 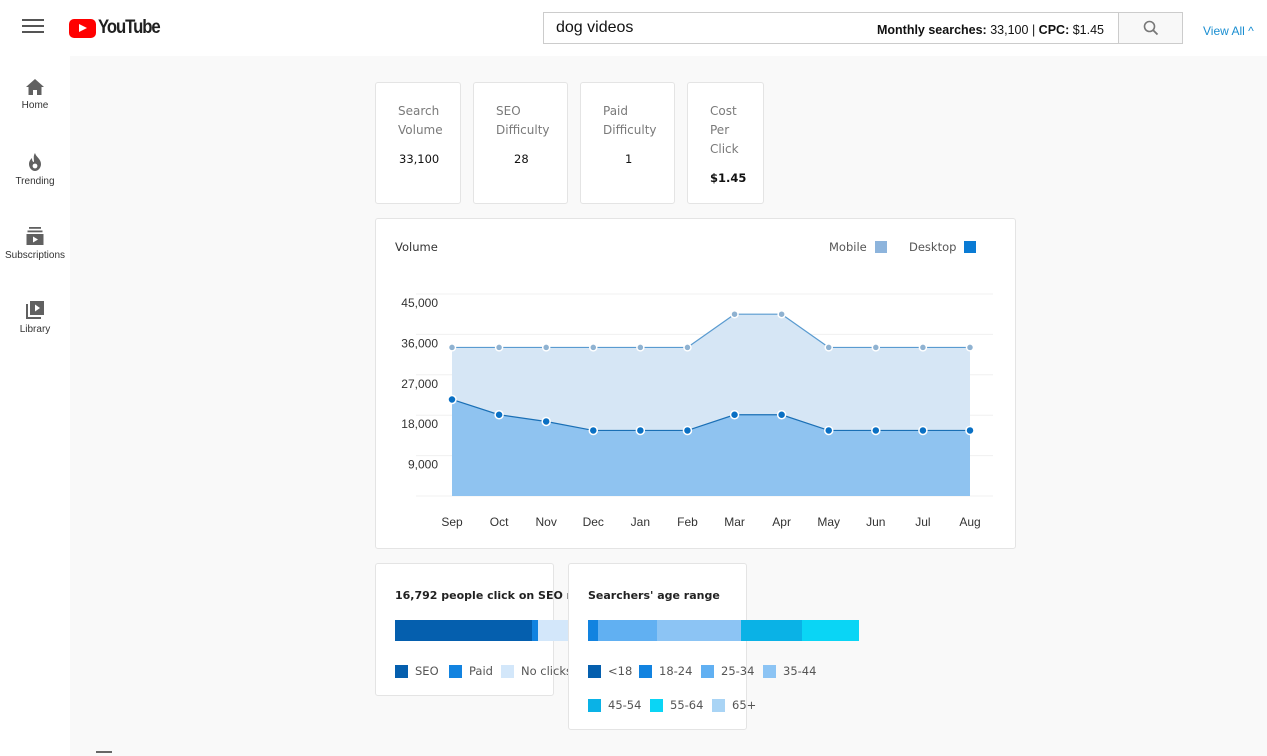 I want to click on x-tick-label: Oct, so click(x=499, y=522).